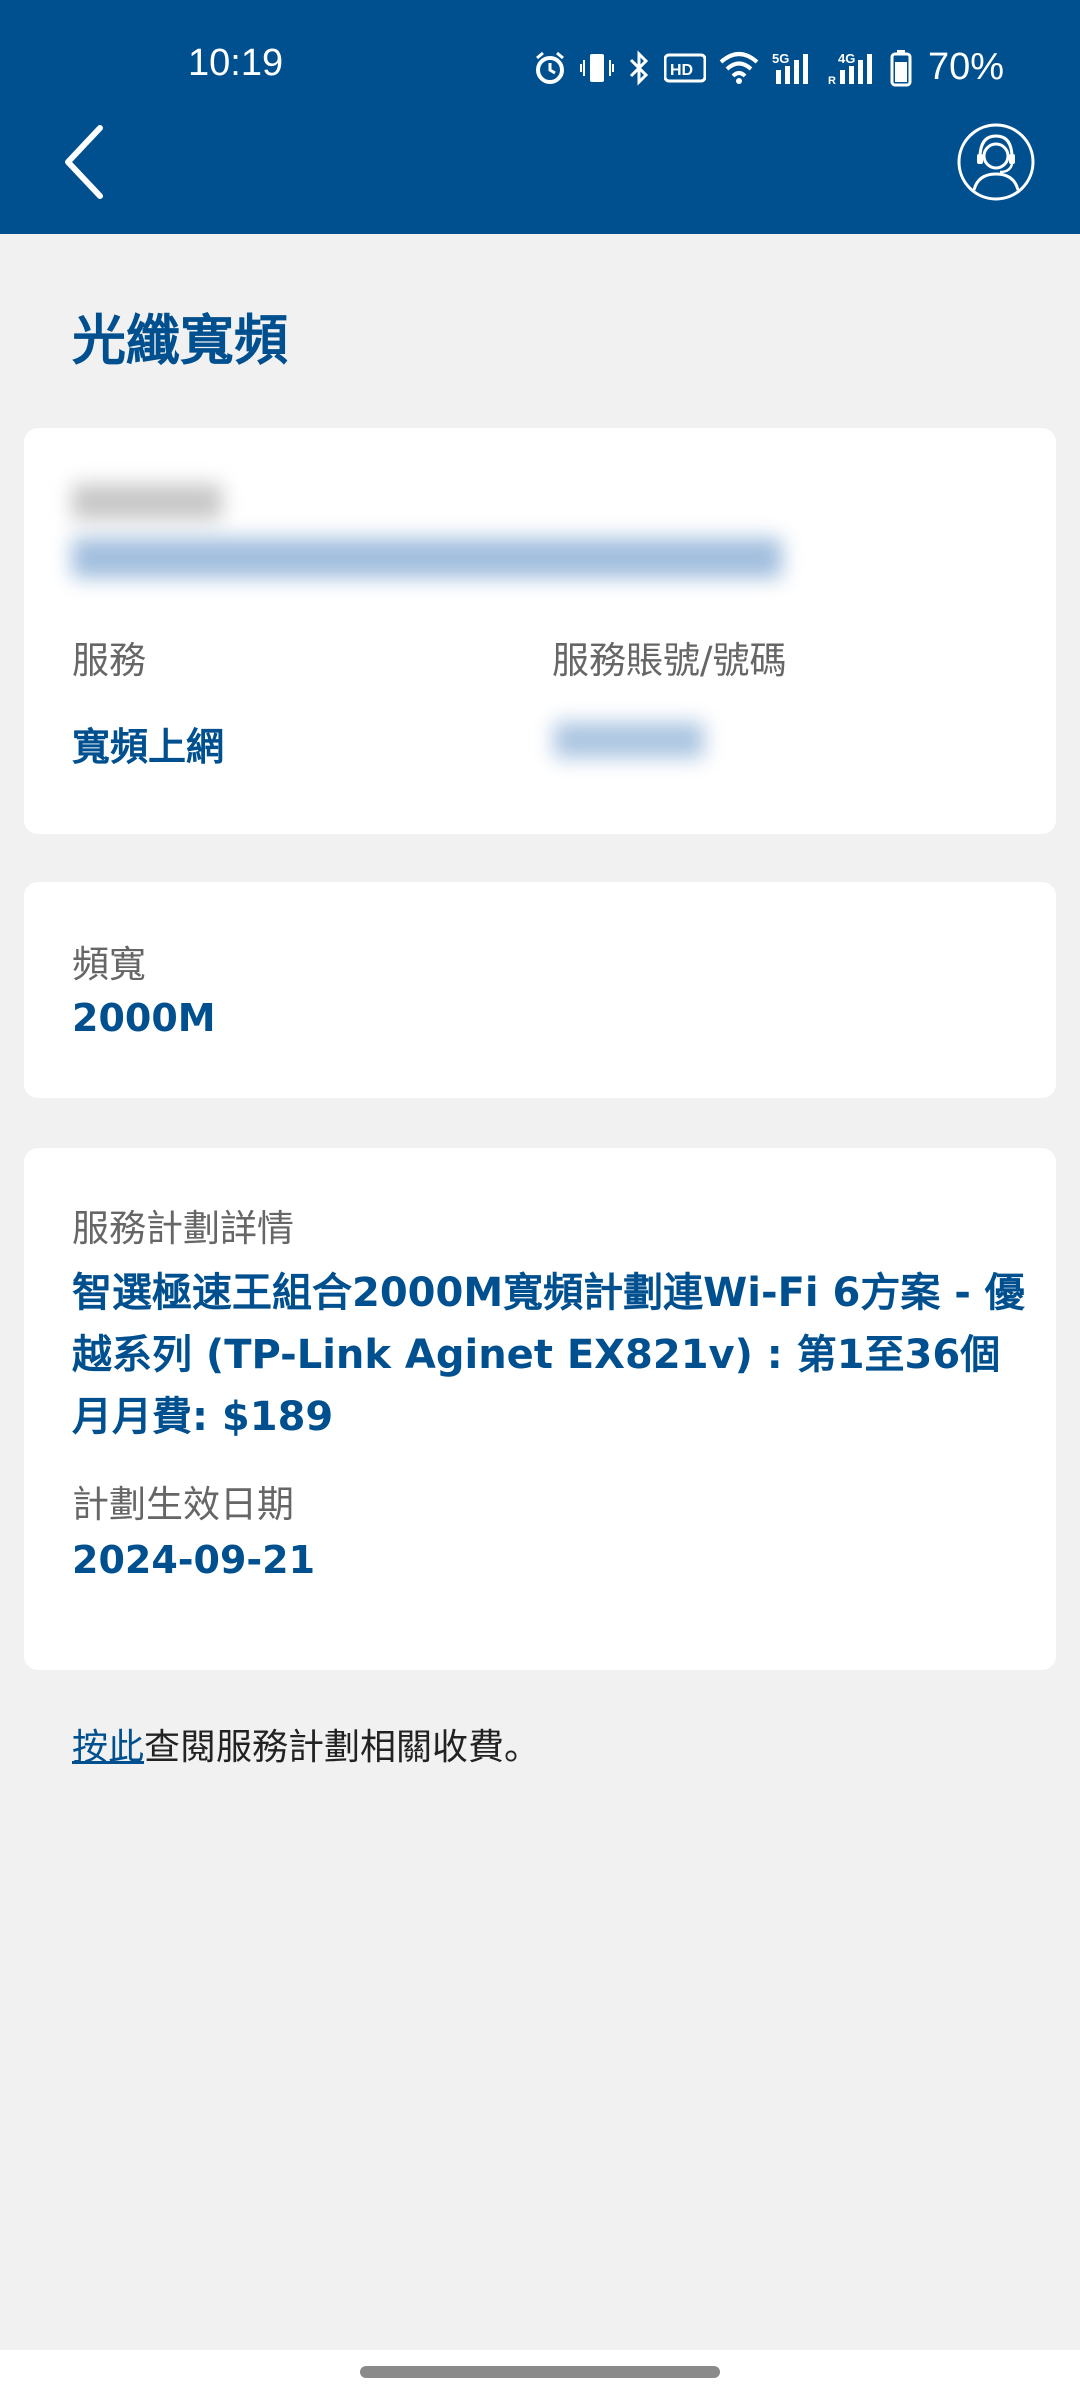  Describe the element at coordinates (147, 502) in the screenshot. I see `redacted-address-label` at that location.